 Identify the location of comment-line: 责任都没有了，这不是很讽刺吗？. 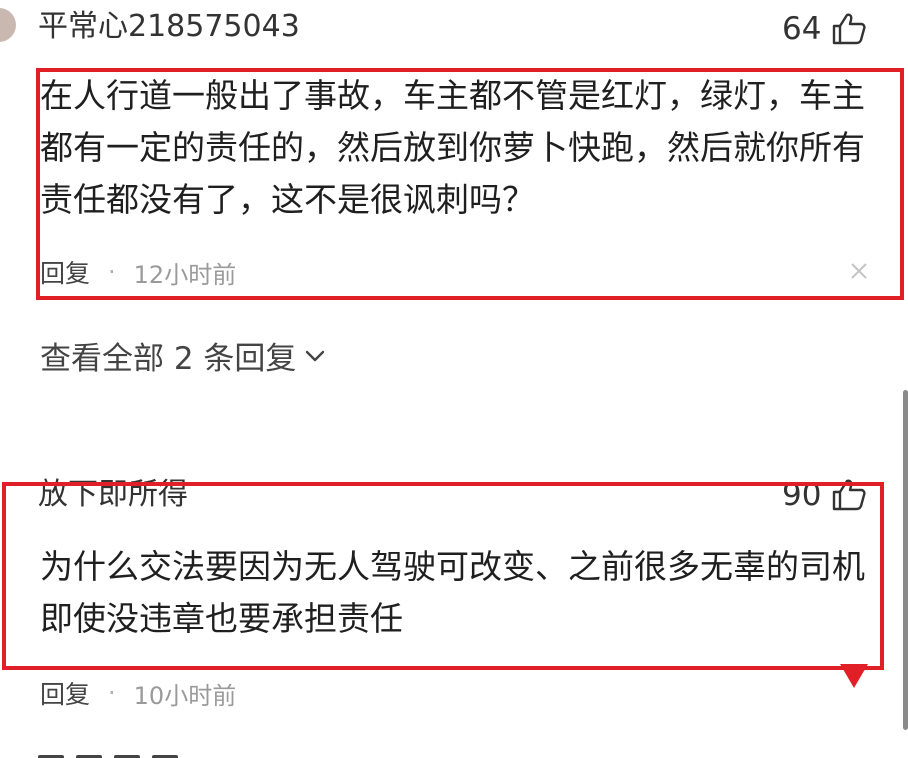
(287, 199).